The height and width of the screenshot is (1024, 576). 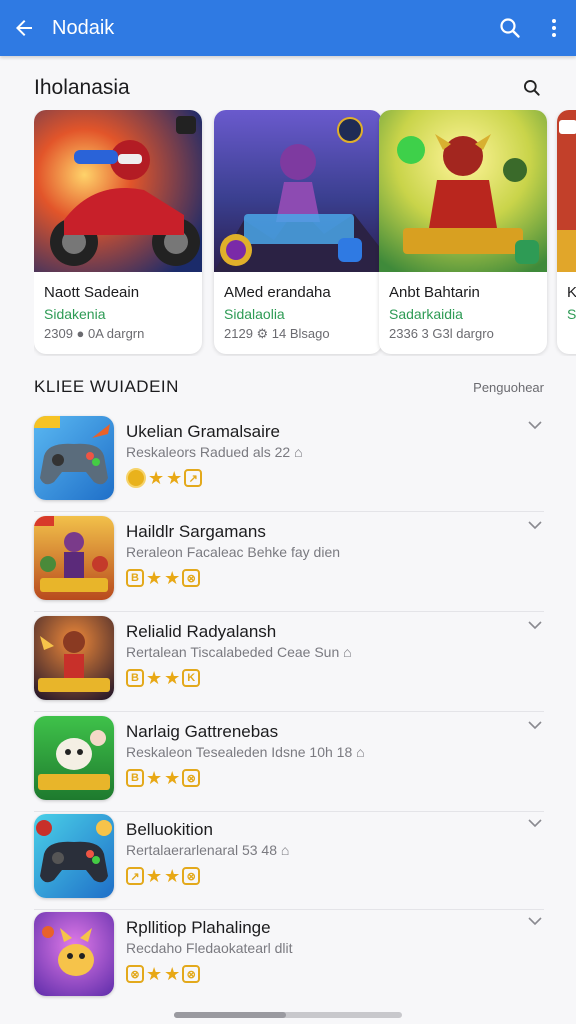 What do you see at coordinates (571, 292) in the screenshot?
I see `card-title: Ks` at bounding box center [571, 292].